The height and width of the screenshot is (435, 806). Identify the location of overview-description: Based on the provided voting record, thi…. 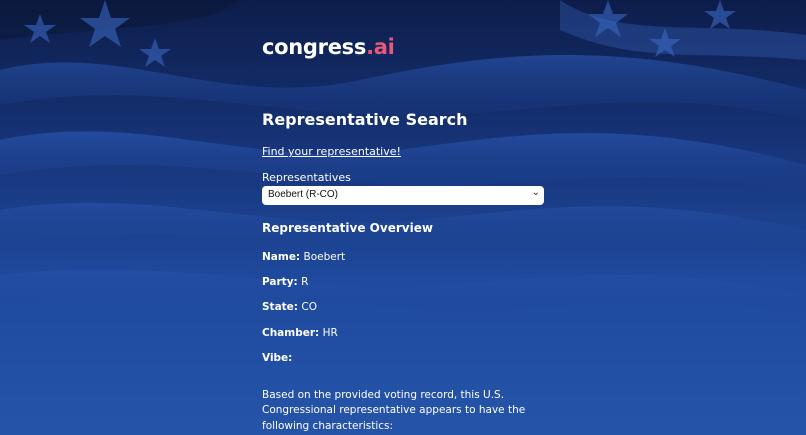
(394, 410).